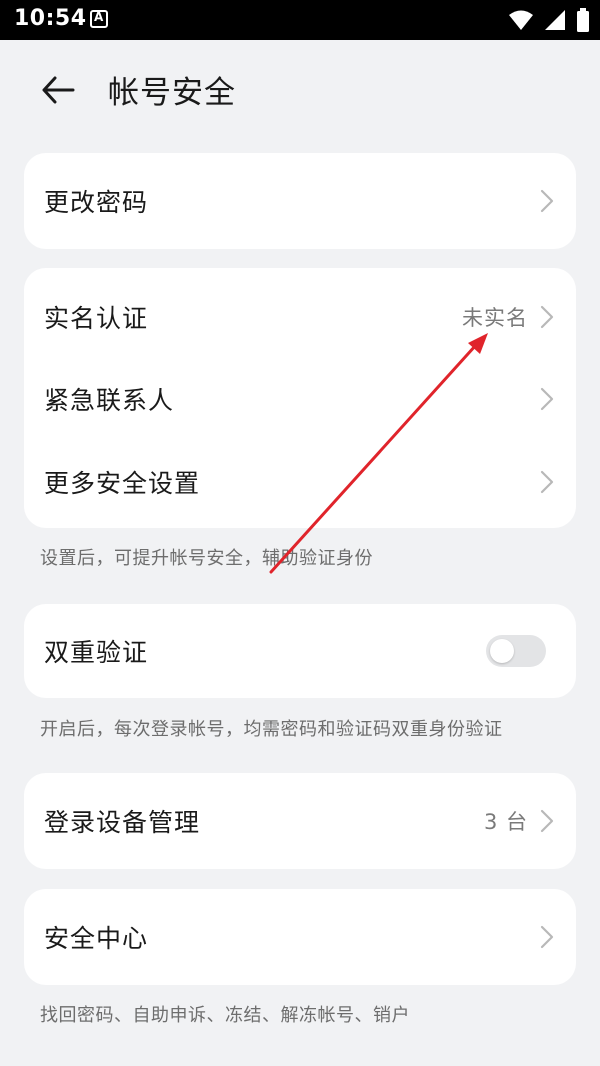 The image size is (600, 1066). Describe the element at coordinates (502, 651) in the screenshot. I see `toggle-knob` at that location.